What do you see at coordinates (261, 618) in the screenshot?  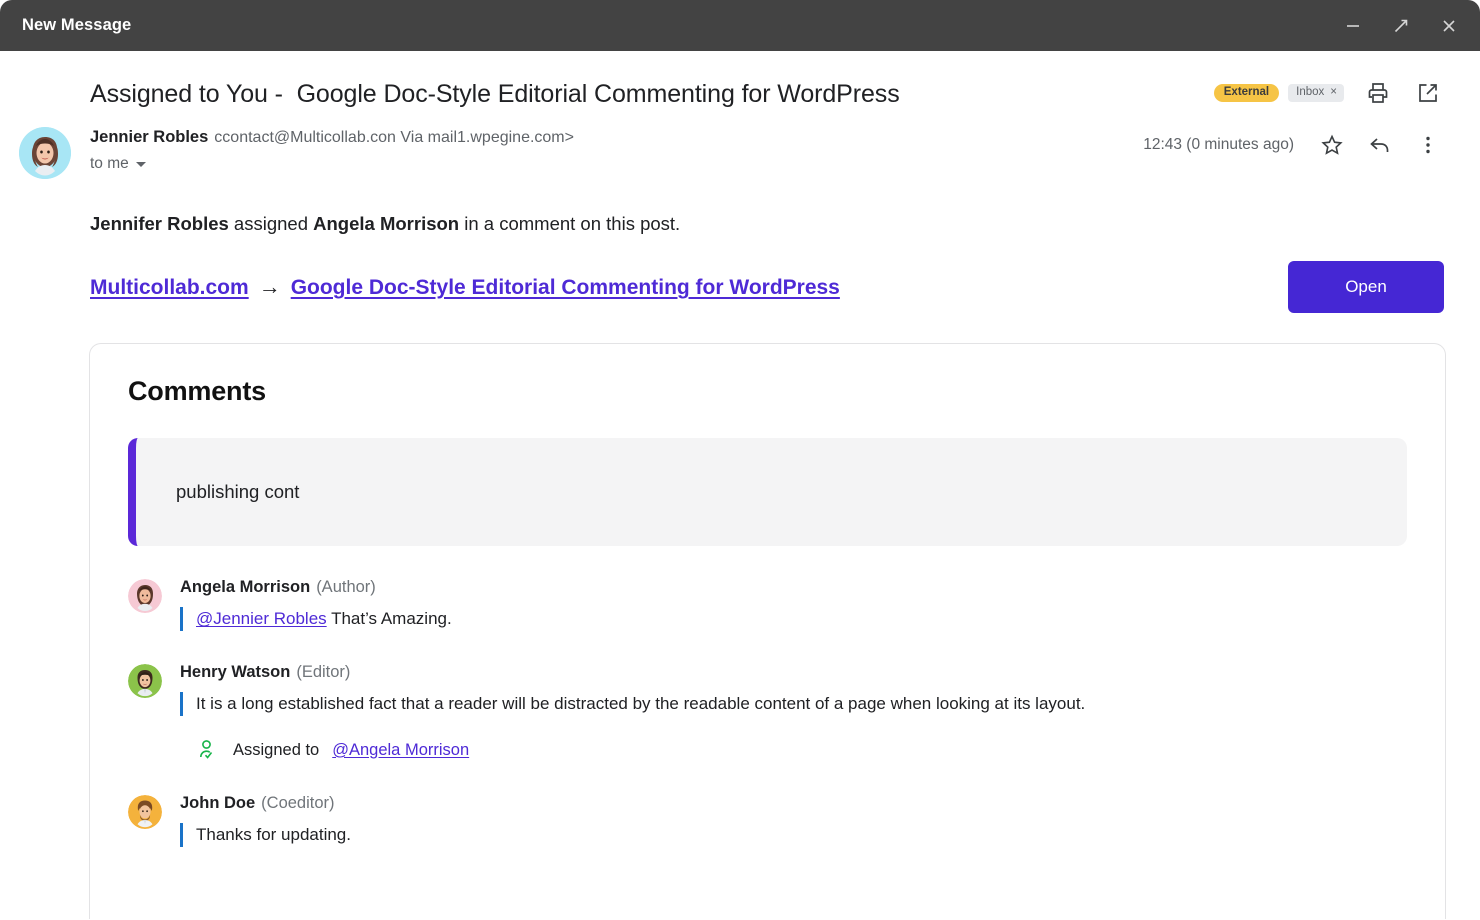 I see `mention-link: @Jennier Robles` at bounding box center [261, 618].